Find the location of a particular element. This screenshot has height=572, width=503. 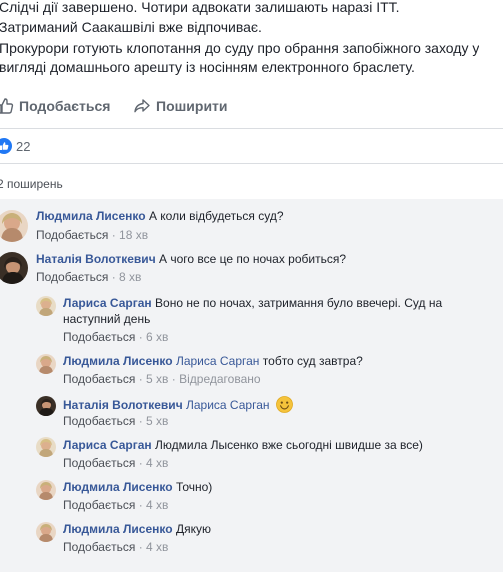

reply-author: Наталія Волоткевич is located at coordinates (123, 405).